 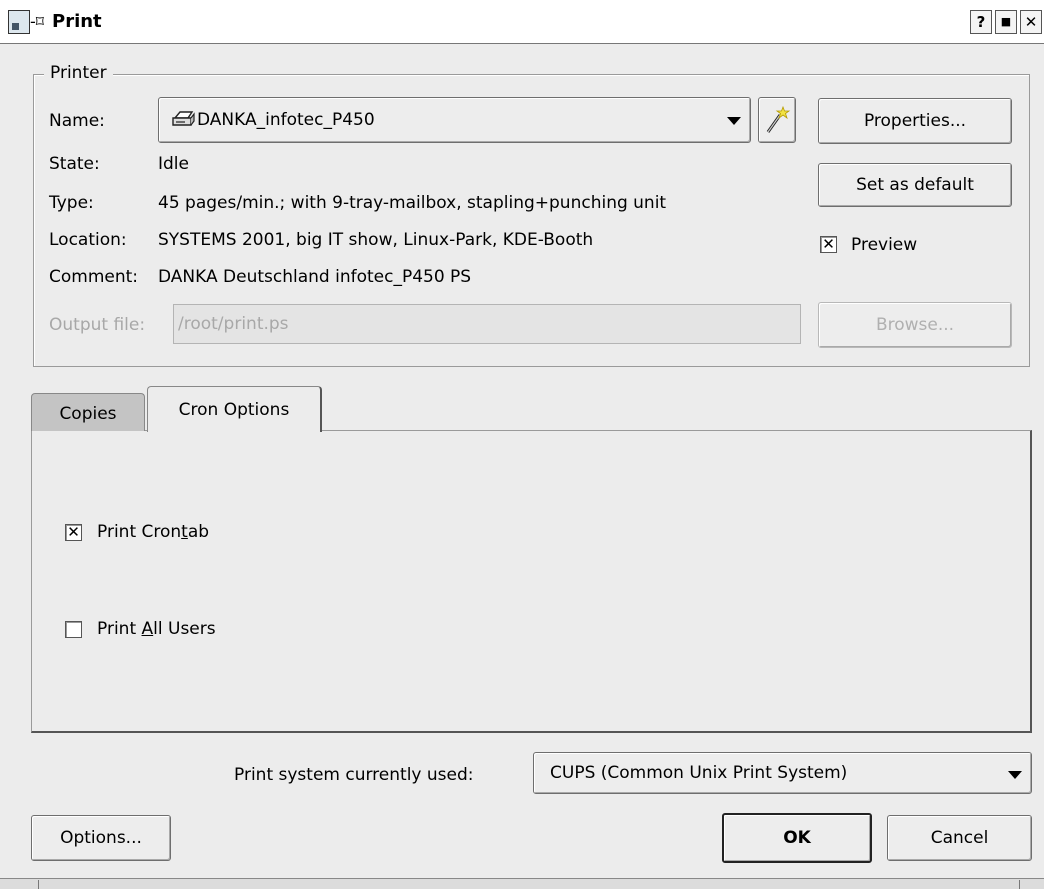 What do you see at coordinates (73, 629) in the screenshot?
I see `print-all-users-checkbox` at bounding box center [73, 629].